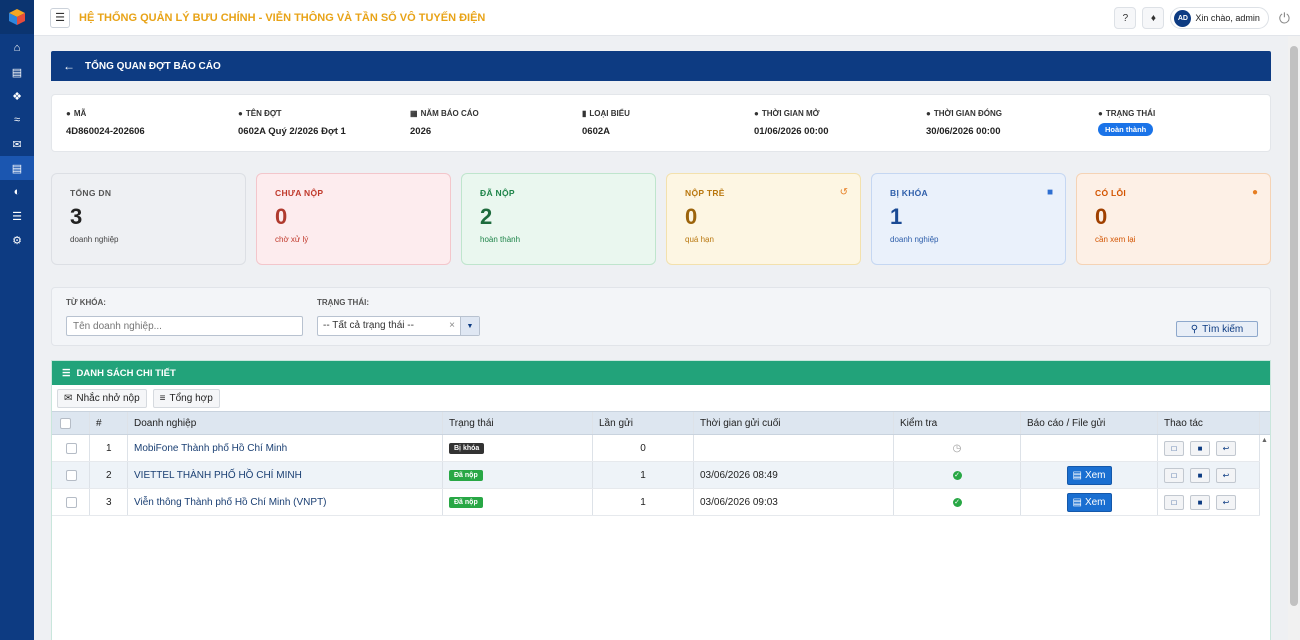  Describe the element at coordinates (1100, 113) in the screenshot. I see `info-icon: ●` at that location.